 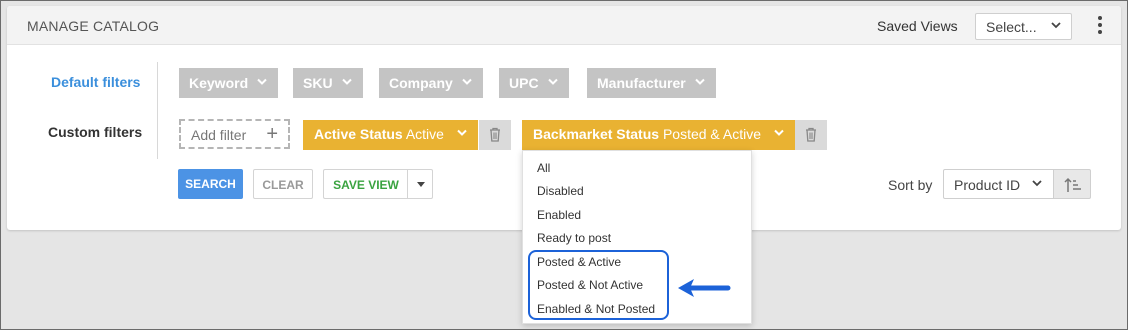 I want to click on filter-chip-manufacturer: Manufacturer, so click(x=651, y=83).